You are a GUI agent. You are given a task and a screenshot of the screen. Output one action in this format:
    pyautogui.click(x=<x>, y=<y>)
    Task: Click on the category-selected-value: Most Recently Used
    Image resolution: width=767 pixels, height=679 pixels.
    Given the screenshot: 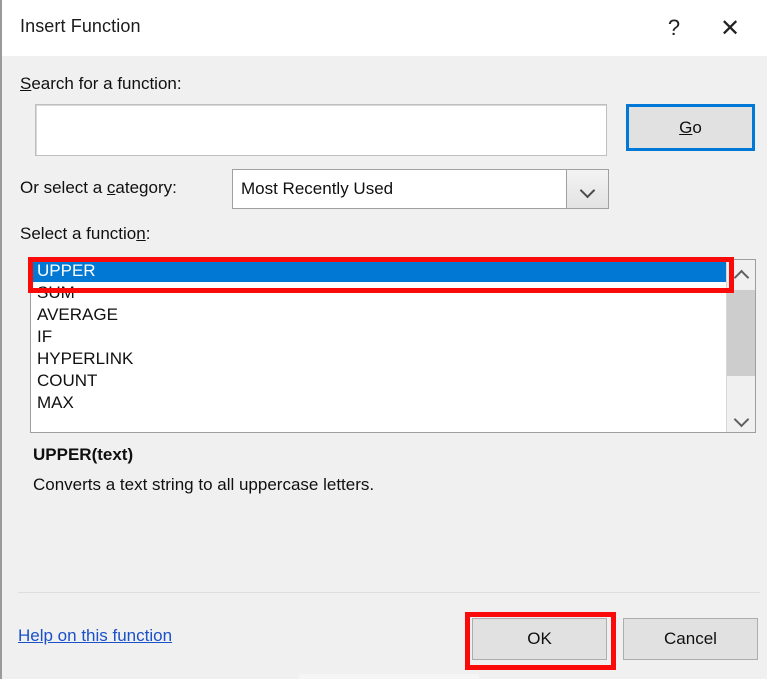 What is the action you would take?
    pyautogui.click(x=317, y=188)
    